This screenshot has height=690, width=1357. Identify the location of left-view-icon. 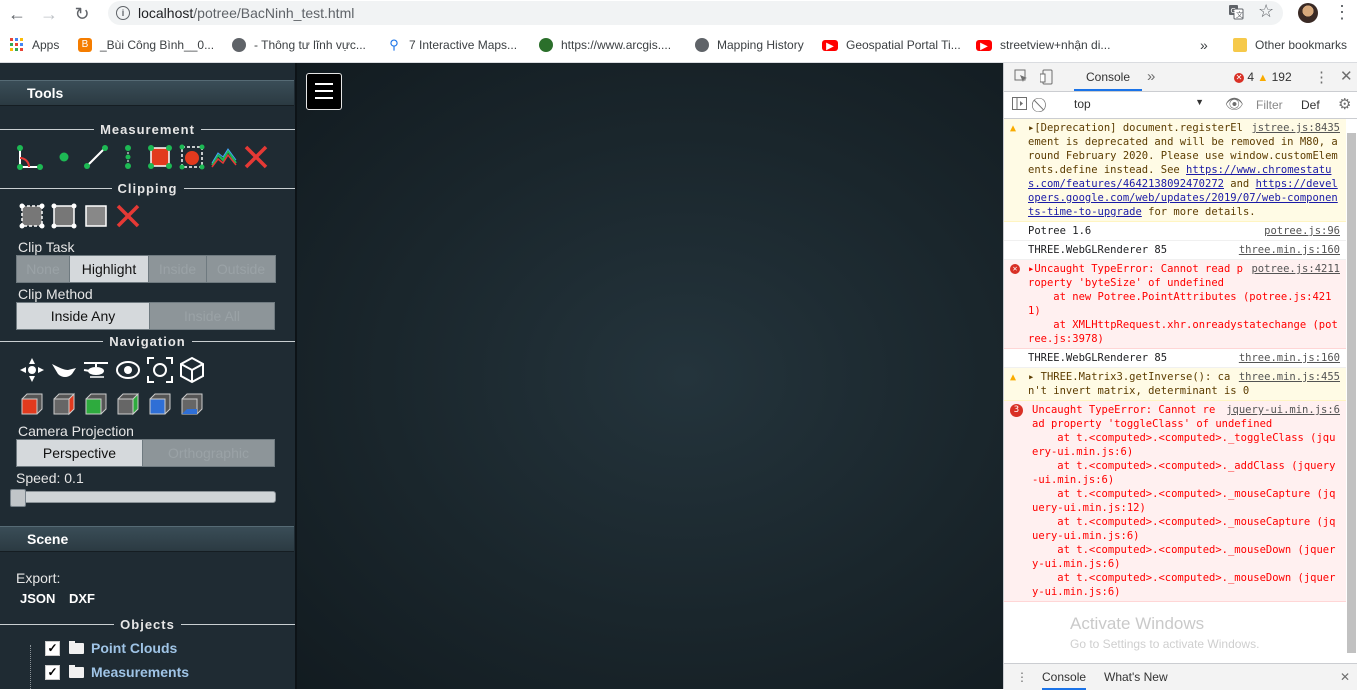
(32, 404).